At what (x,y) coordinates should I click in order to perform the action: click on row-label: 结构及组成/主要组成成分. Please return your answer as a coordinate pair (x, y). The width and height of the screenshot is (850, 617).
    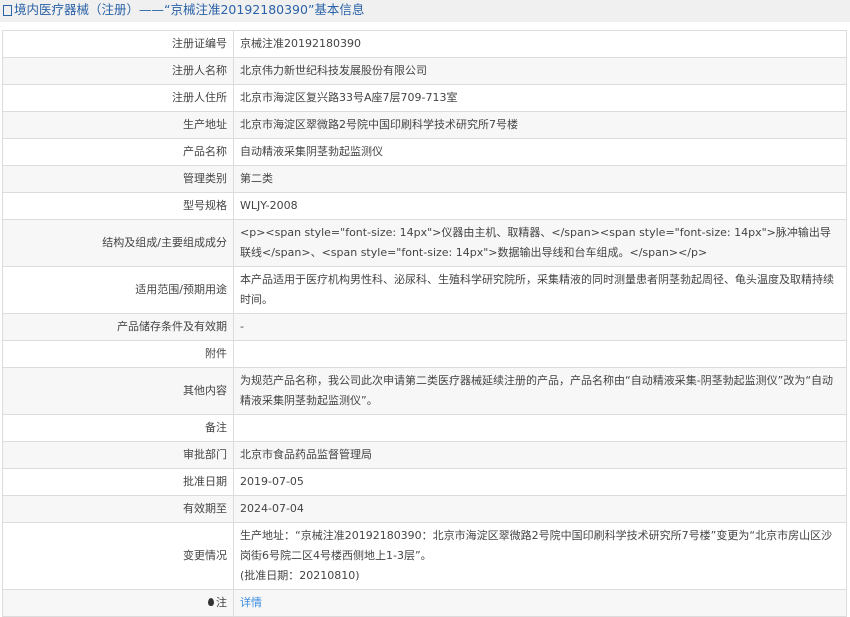
    Looking at the image, I should click on (118, 243).